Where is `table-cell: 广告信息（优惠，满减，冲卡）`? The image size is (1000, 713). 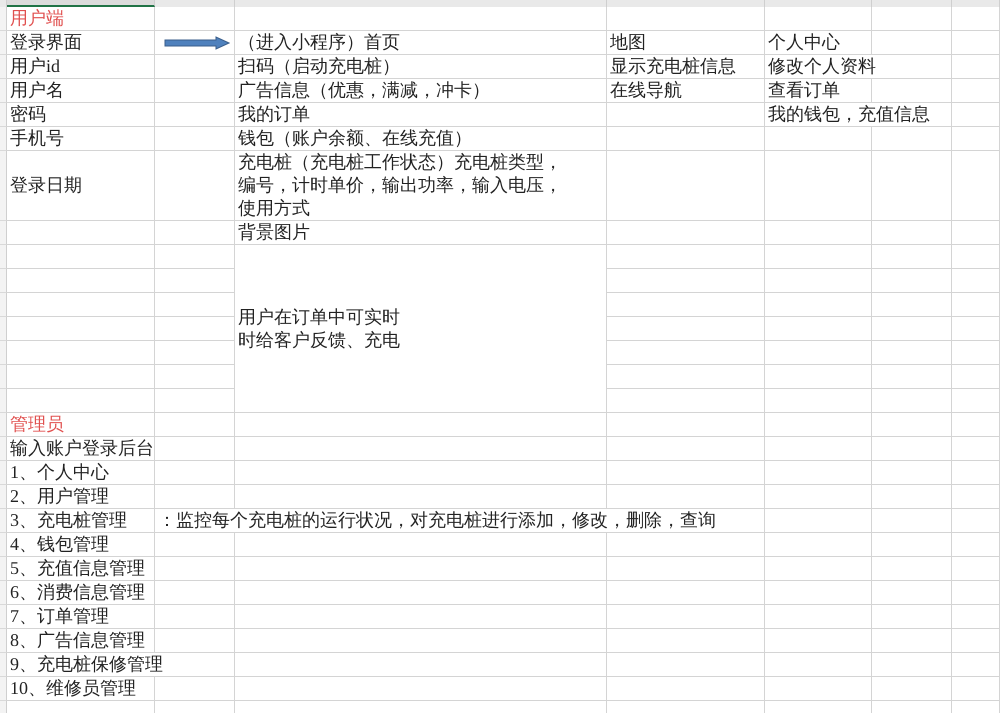 table-cell: 广告信息（优惠，满减，冲卡） is located at coordinates (421, 91).